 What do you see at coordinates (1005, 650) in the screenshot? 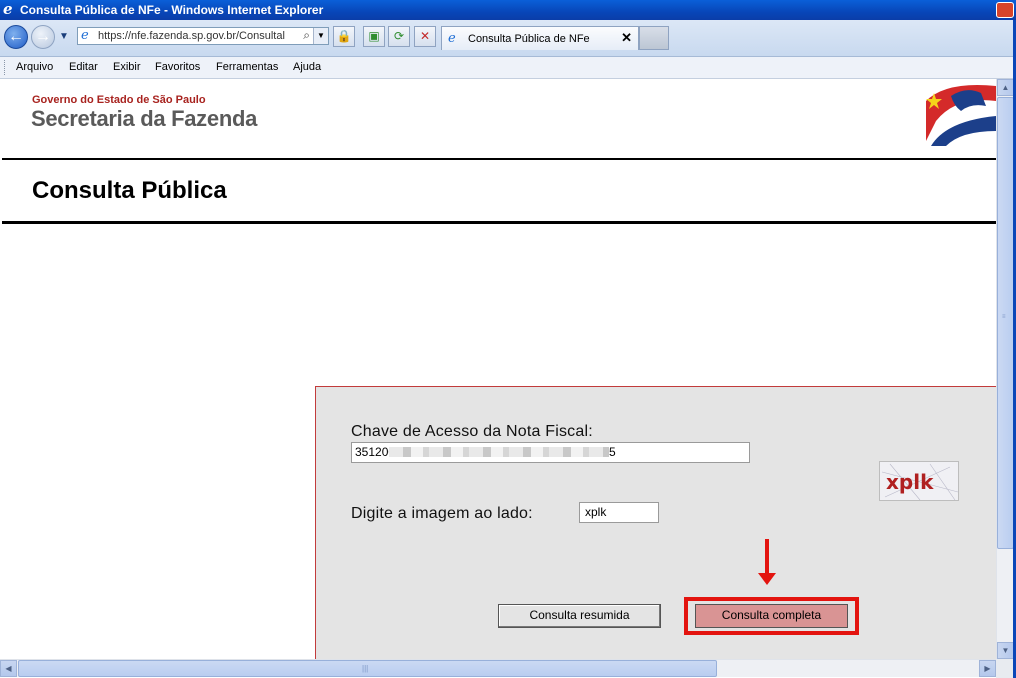
I see `scroll-down-icon: ▼` at bounding box center [1005, 650].